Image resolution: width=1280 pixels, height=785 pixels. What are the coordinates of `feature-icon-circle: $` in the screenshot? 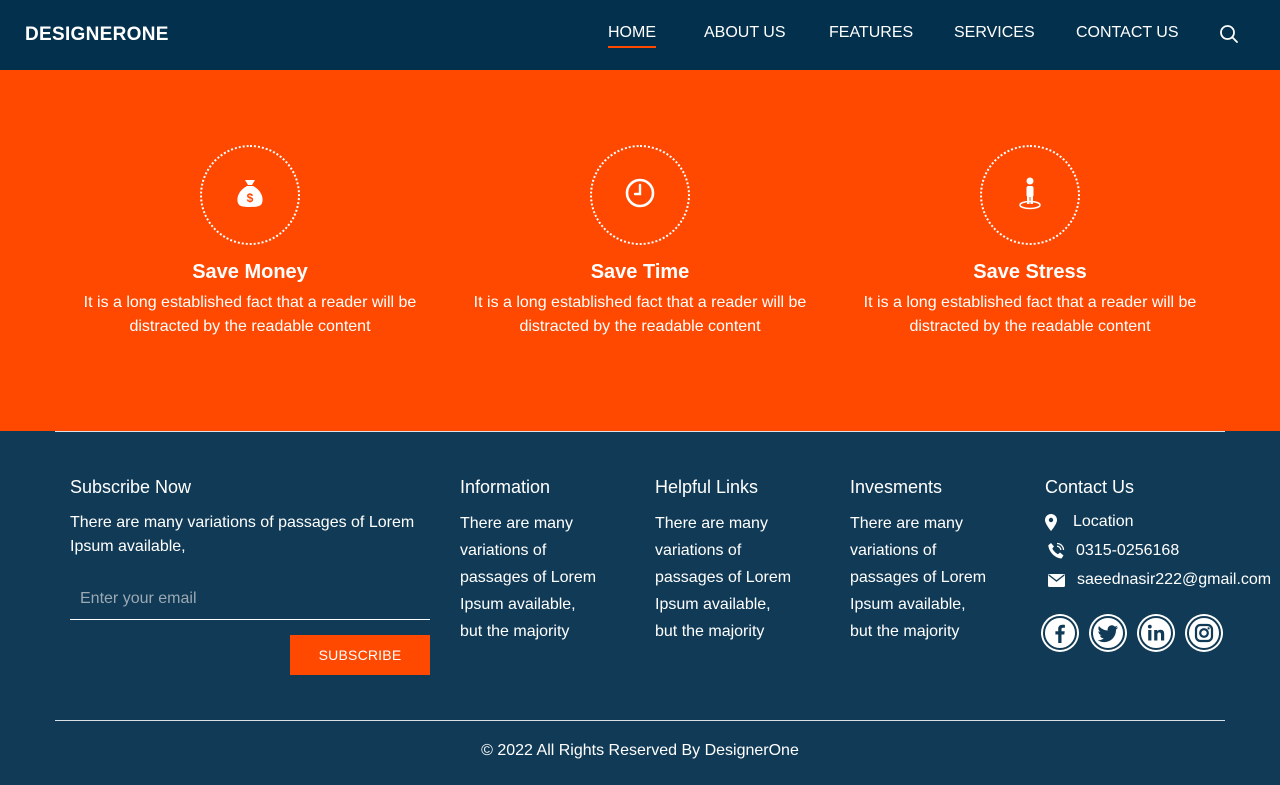 It's located at (250, 195).